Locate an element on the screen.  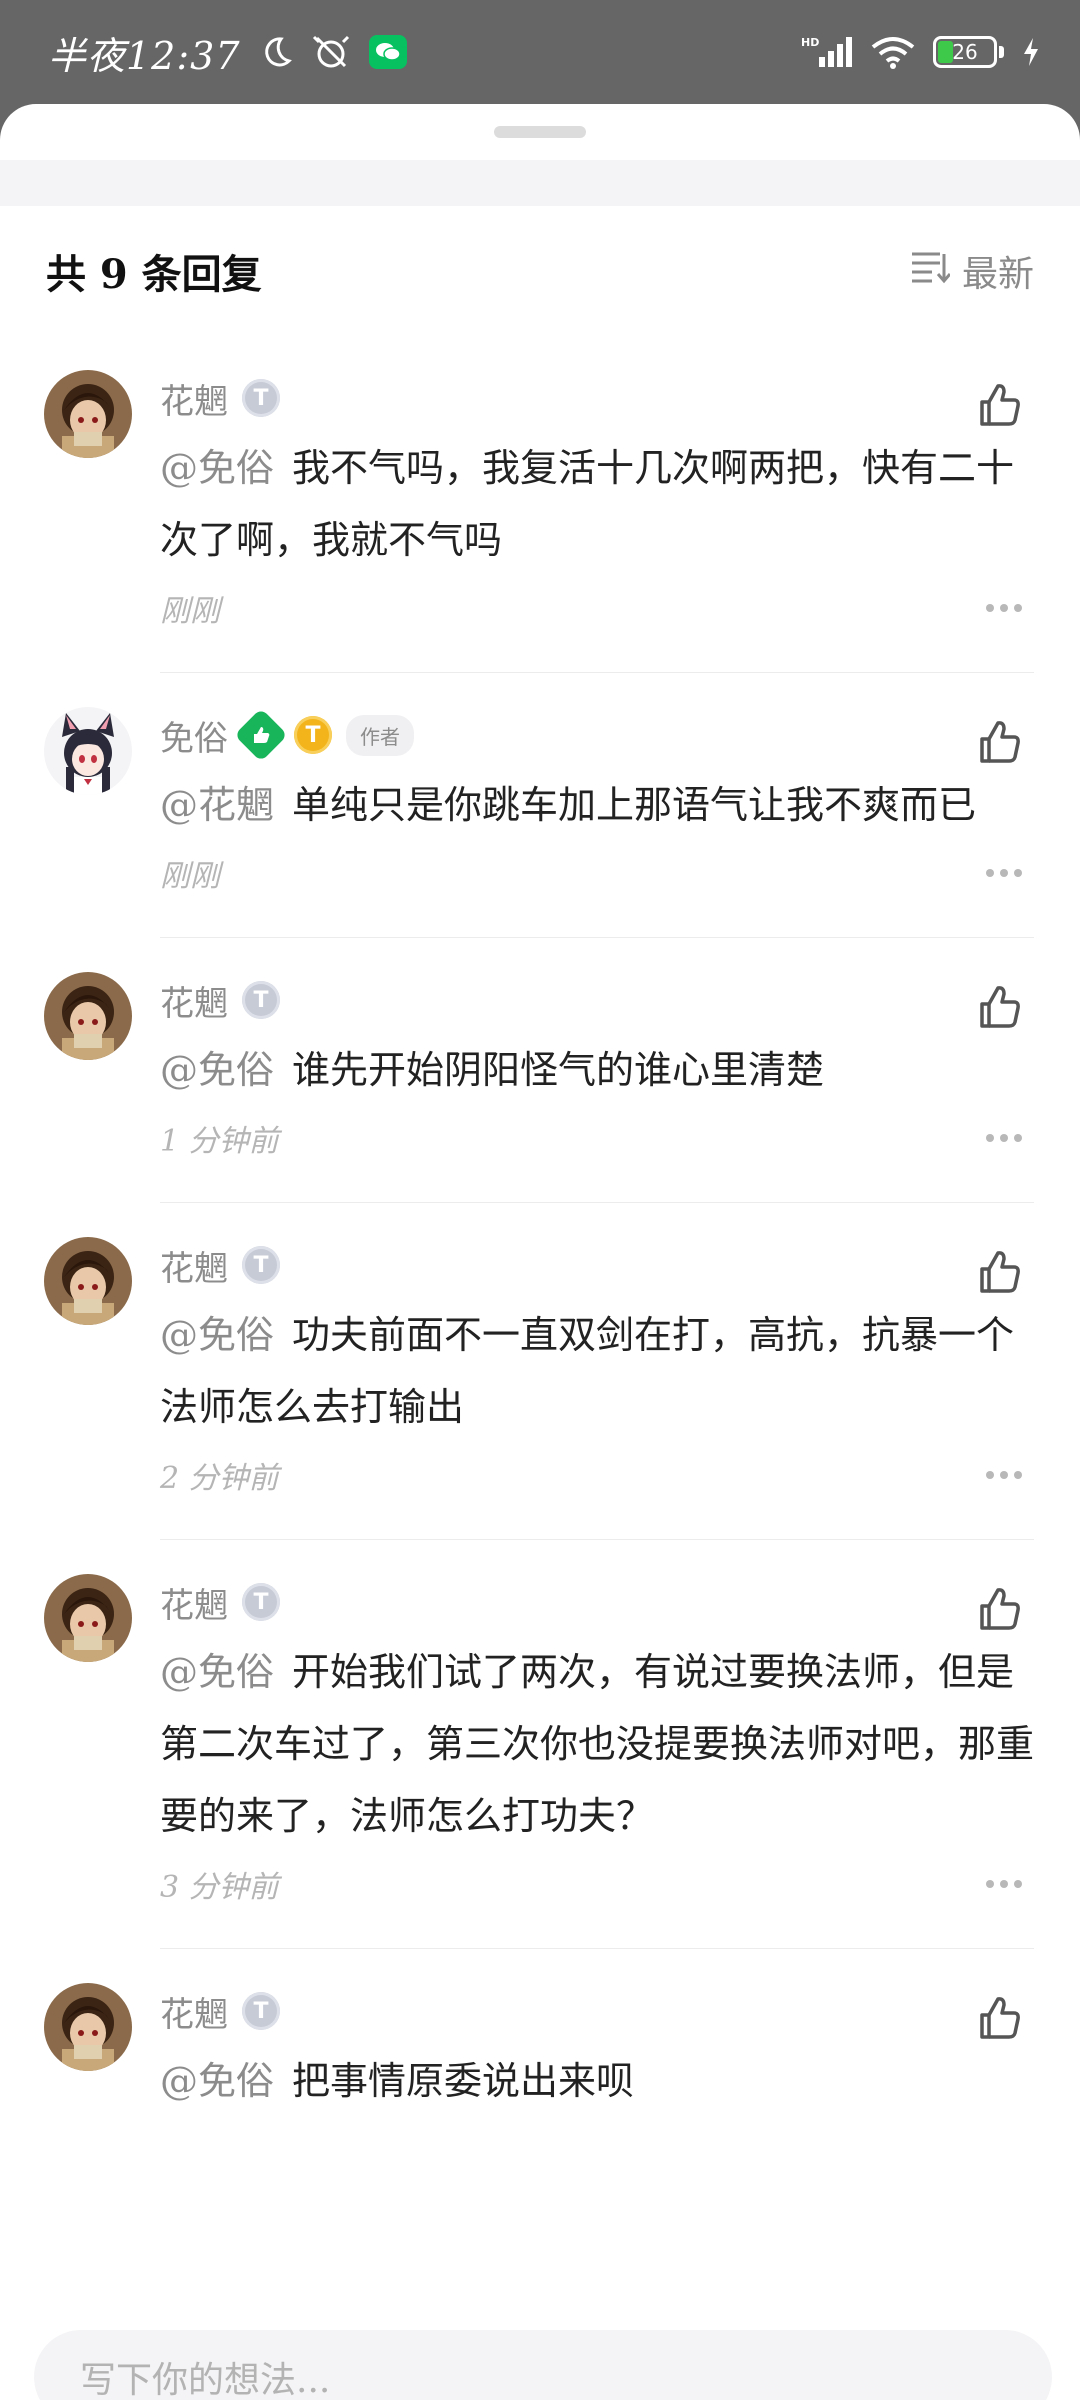
charging-icon is located at coordinates (1031, 52).